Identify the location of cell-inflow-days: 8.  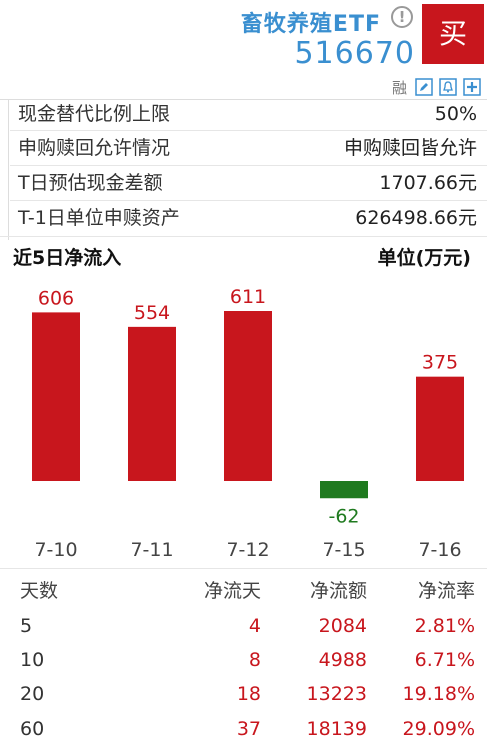
(254, 660).